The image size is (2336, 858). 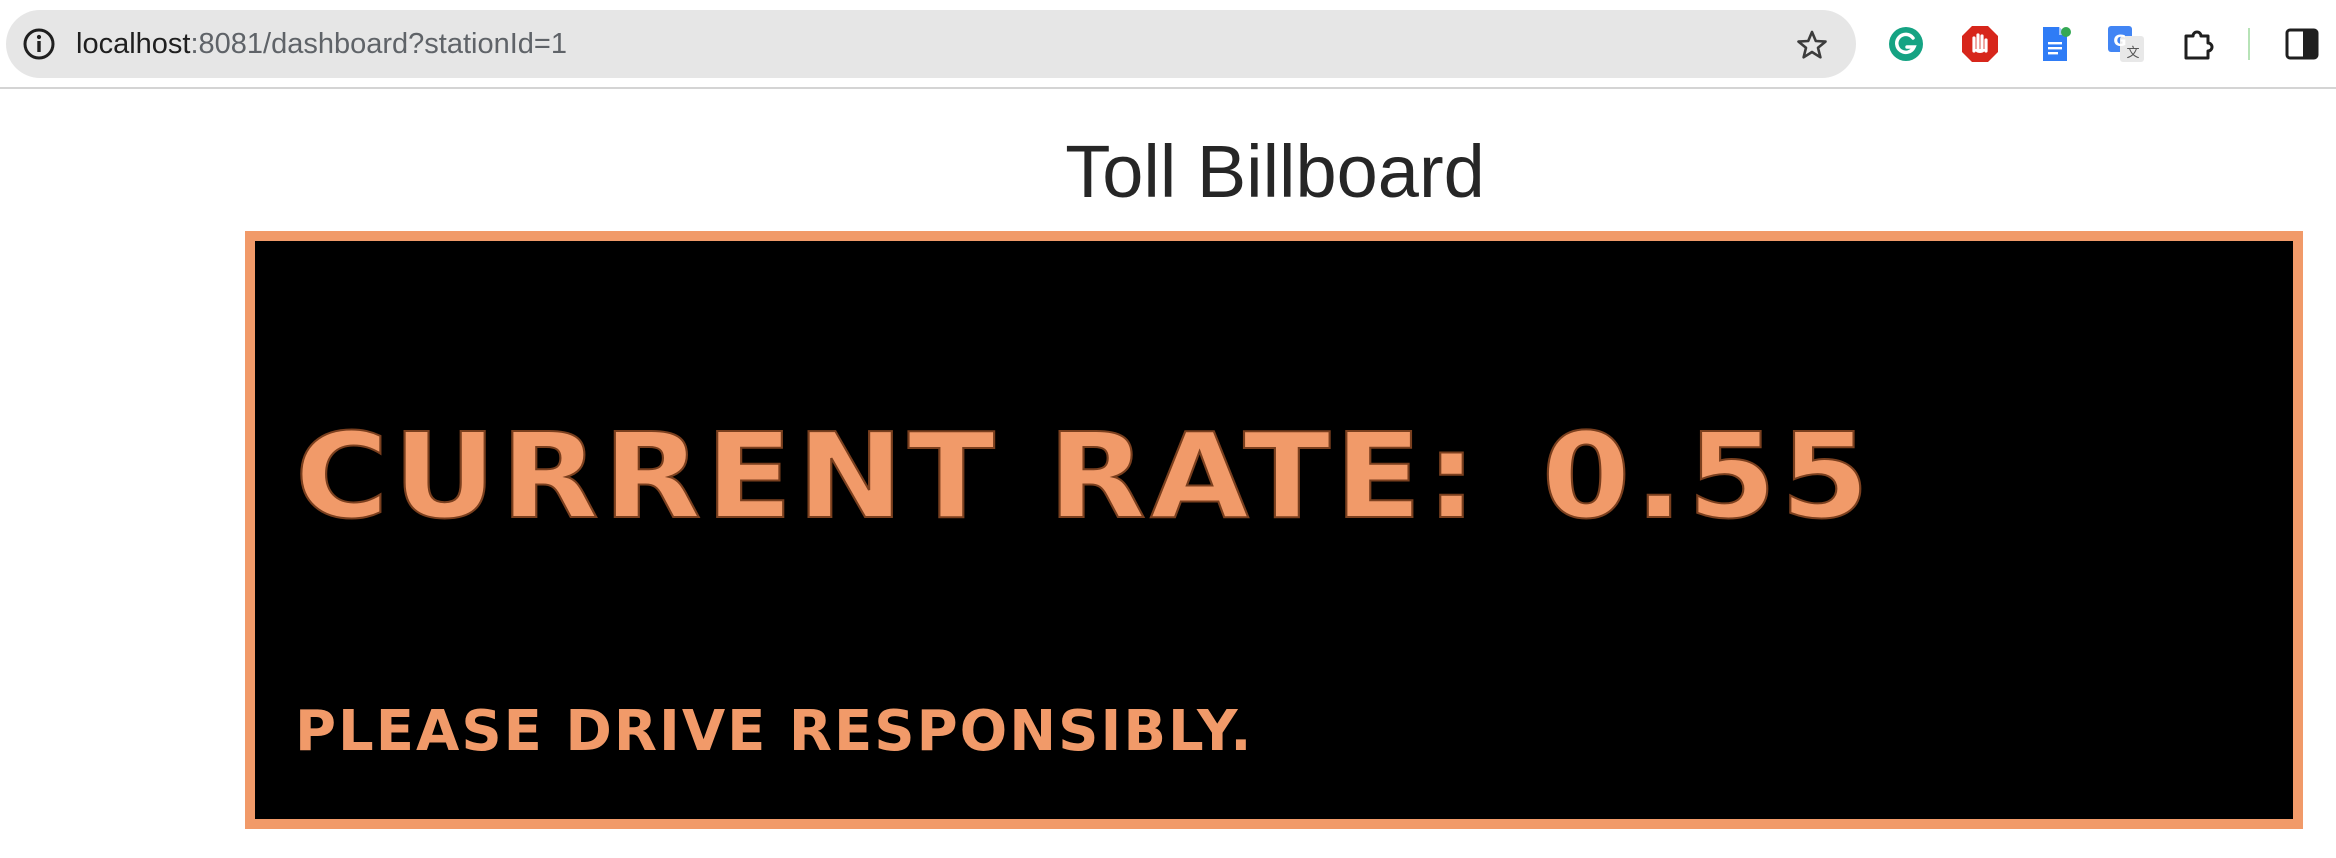 I want to click on rate-value: 0.55, so click(x=1707, y=476).